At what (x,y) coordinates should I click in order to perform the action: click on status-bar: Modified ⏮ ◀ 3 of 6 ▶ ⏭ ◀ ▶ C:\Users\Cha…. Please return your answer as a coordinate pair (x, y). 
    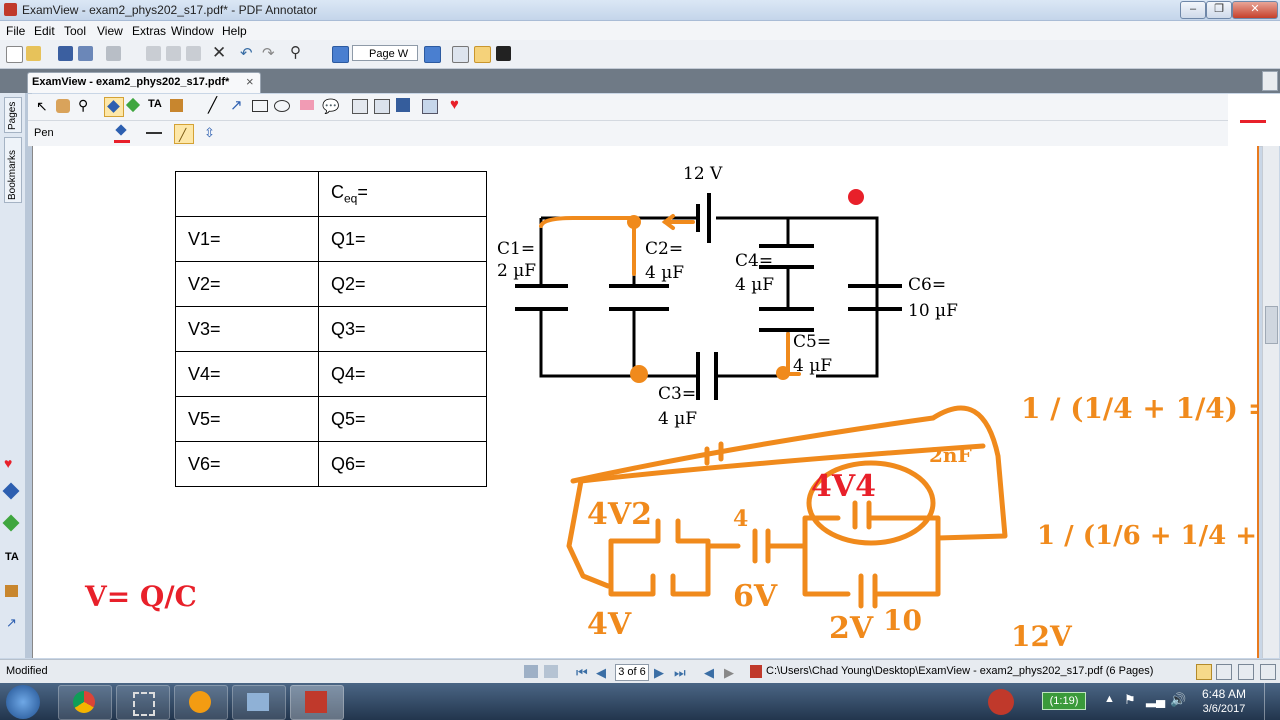
    Looking at the image, I should click on (640, 671).